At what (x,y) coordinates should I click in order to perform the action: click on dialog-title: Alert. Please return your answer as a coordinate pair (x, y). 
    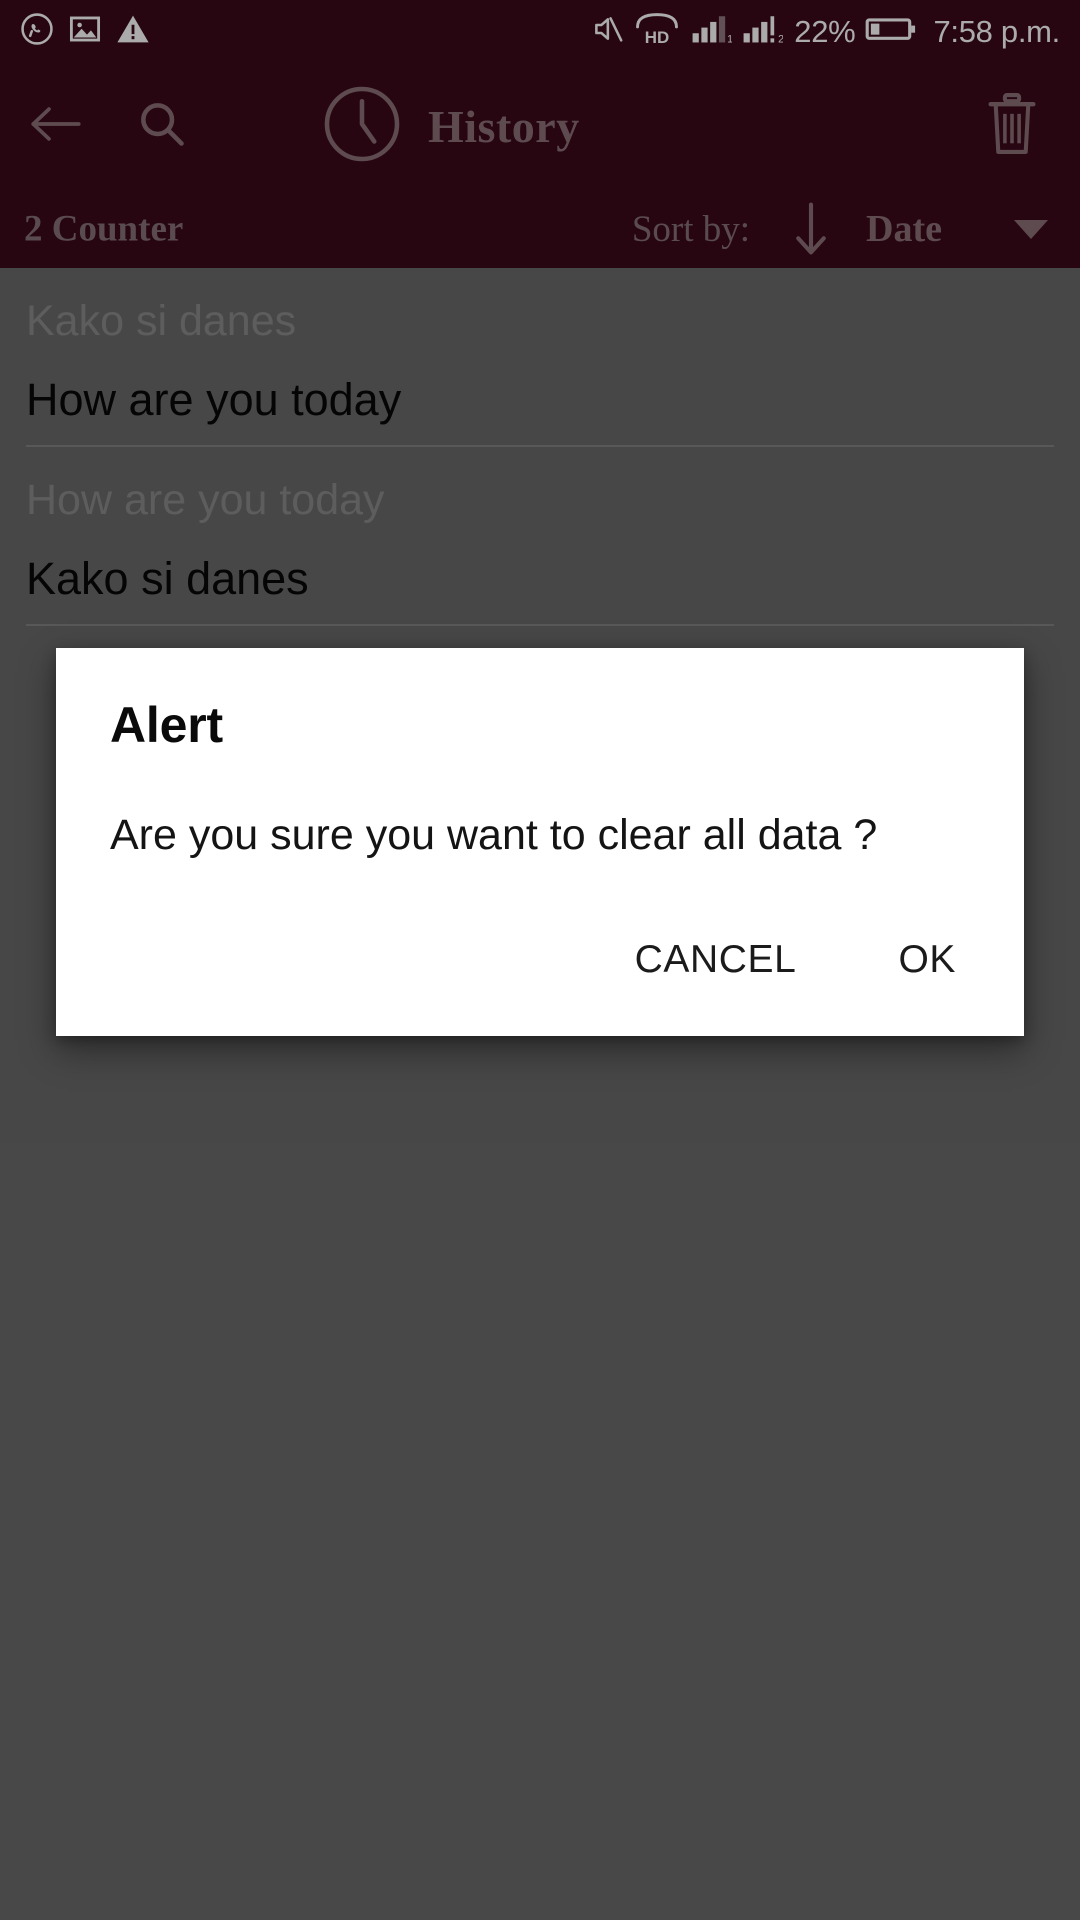
    Looking at the image, I should click on (166, 725).